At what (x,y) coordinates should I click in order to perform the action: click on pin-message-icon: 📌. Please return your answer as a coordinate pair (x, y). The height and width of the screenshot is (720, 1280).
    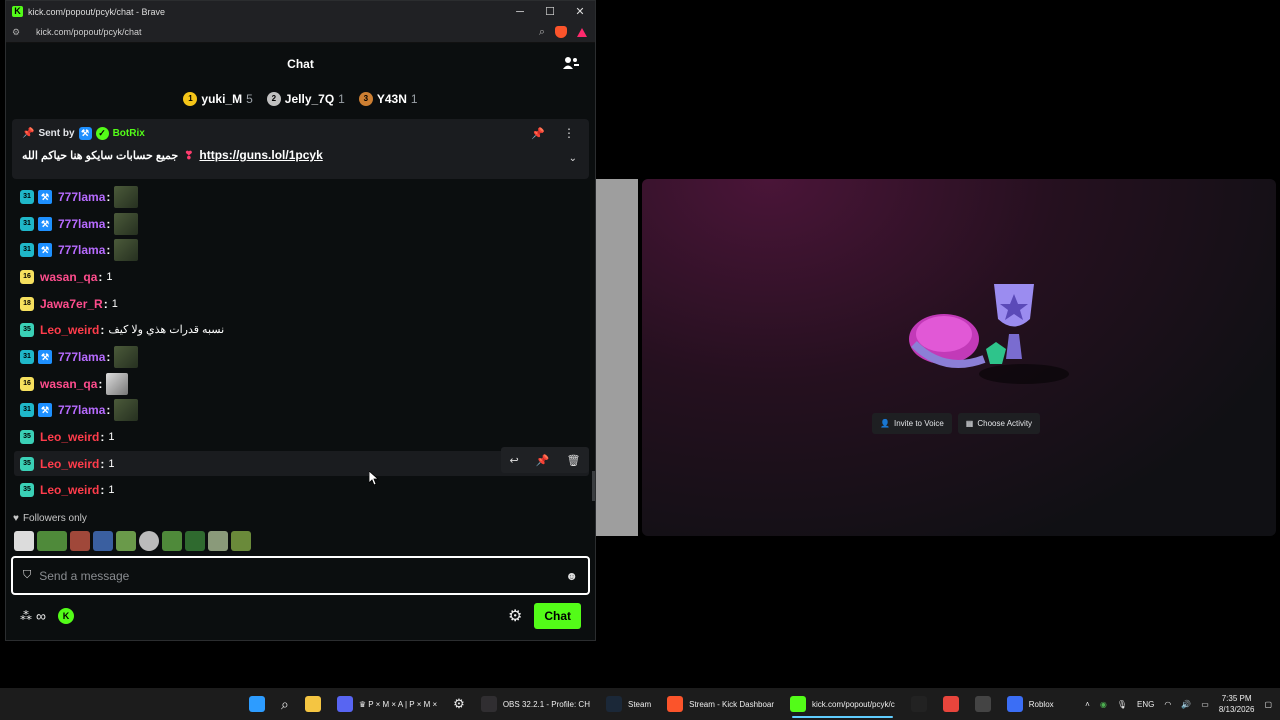
    Looking at the image, I should click on (543, 460).